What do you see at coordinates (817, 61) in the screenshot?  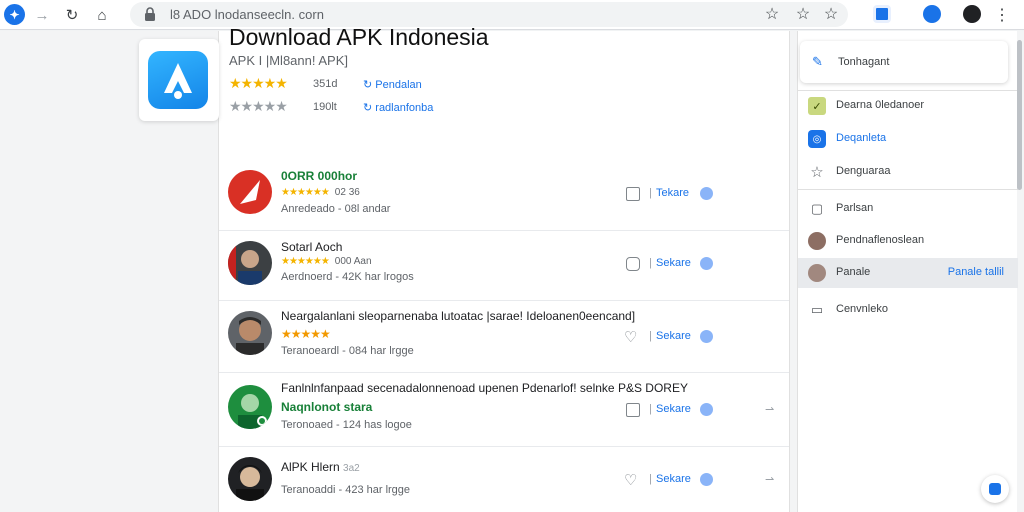 I see `pencil-icon: ✎` at bounding box center [817, 61].